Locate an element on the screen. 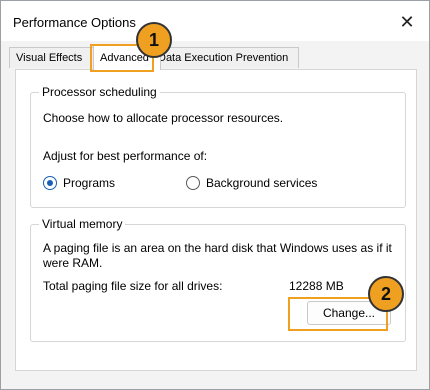  processor-scheduling-legend: Processor scheduling is located at coordinates (99, 92).